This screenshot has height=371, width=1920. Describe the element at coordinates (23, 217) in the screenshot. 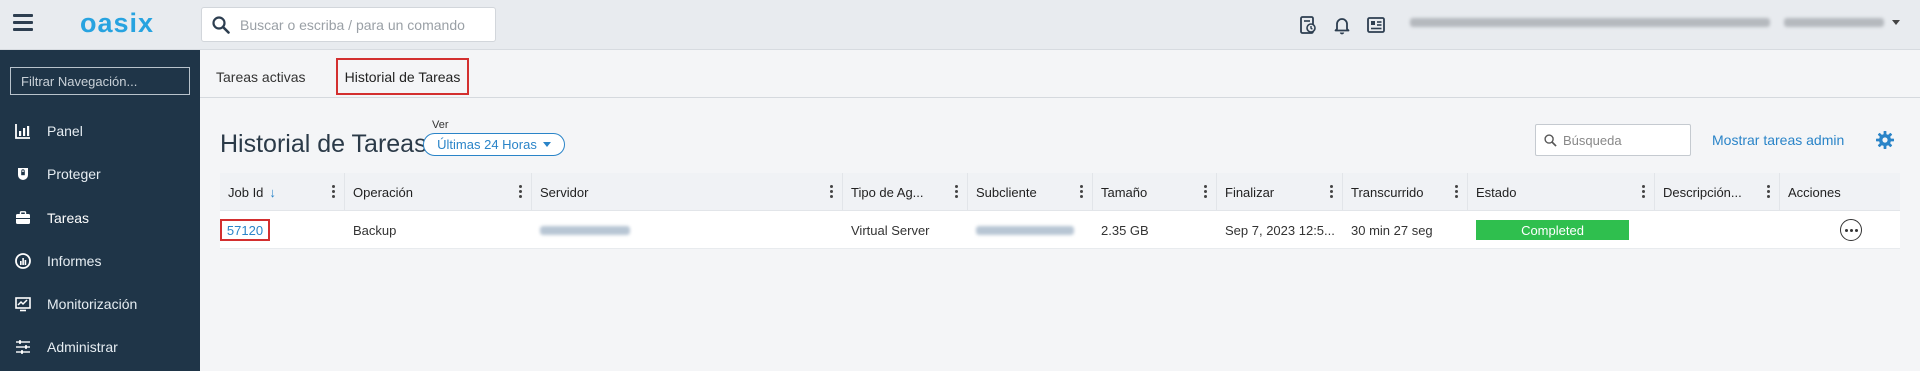

I see `briefcase-icon` at that location.